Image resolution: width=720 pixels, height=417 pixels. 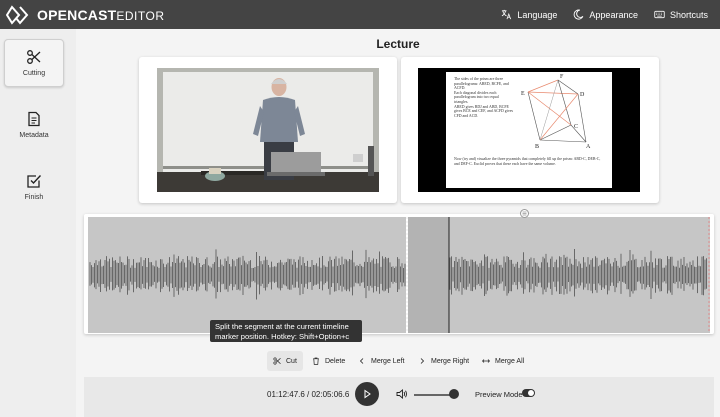 What do you see at coordinates (291, 361) in the screenshot?
I see `cut-label: Cut` at bounding box center [291, 361].